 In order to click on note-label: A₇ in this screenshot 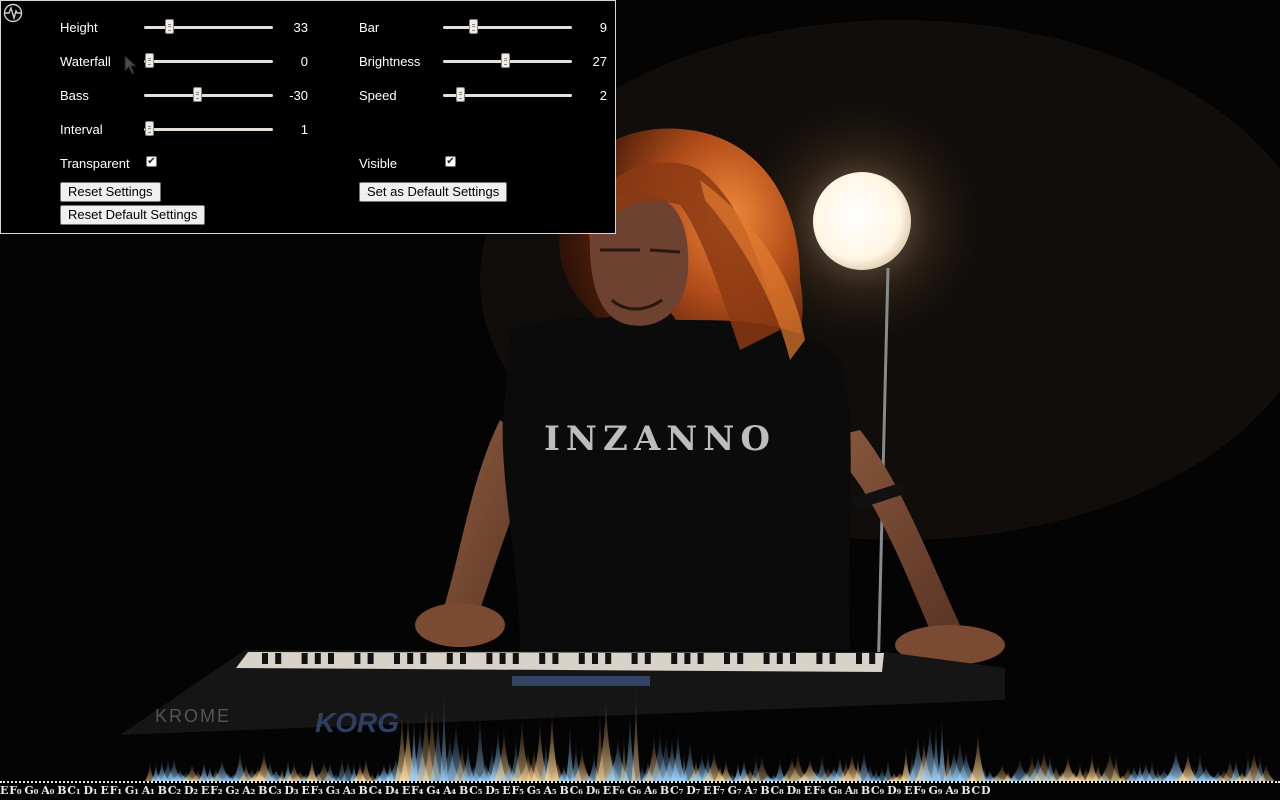, I will do `click(751, 790)`.